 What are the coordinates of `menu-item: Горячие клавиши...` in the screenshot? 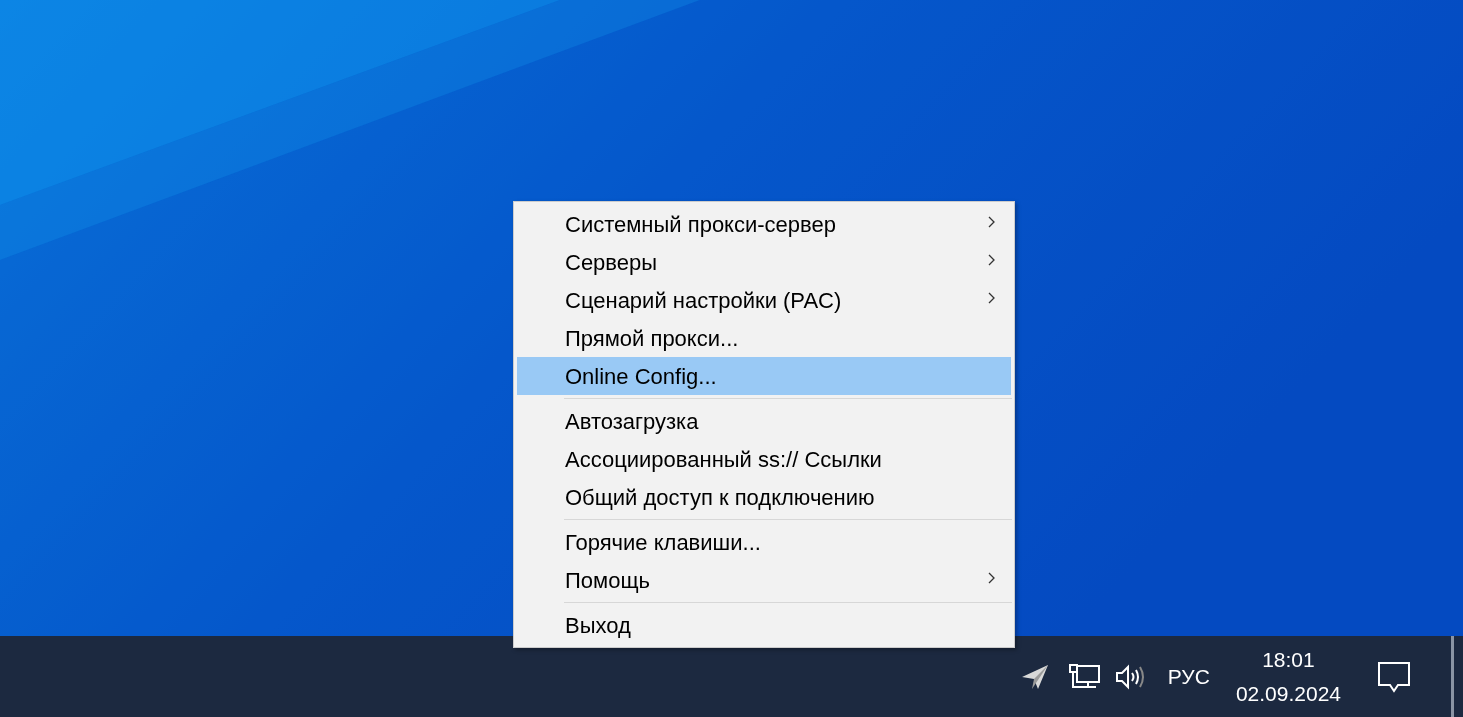 It's located at (764, 542).